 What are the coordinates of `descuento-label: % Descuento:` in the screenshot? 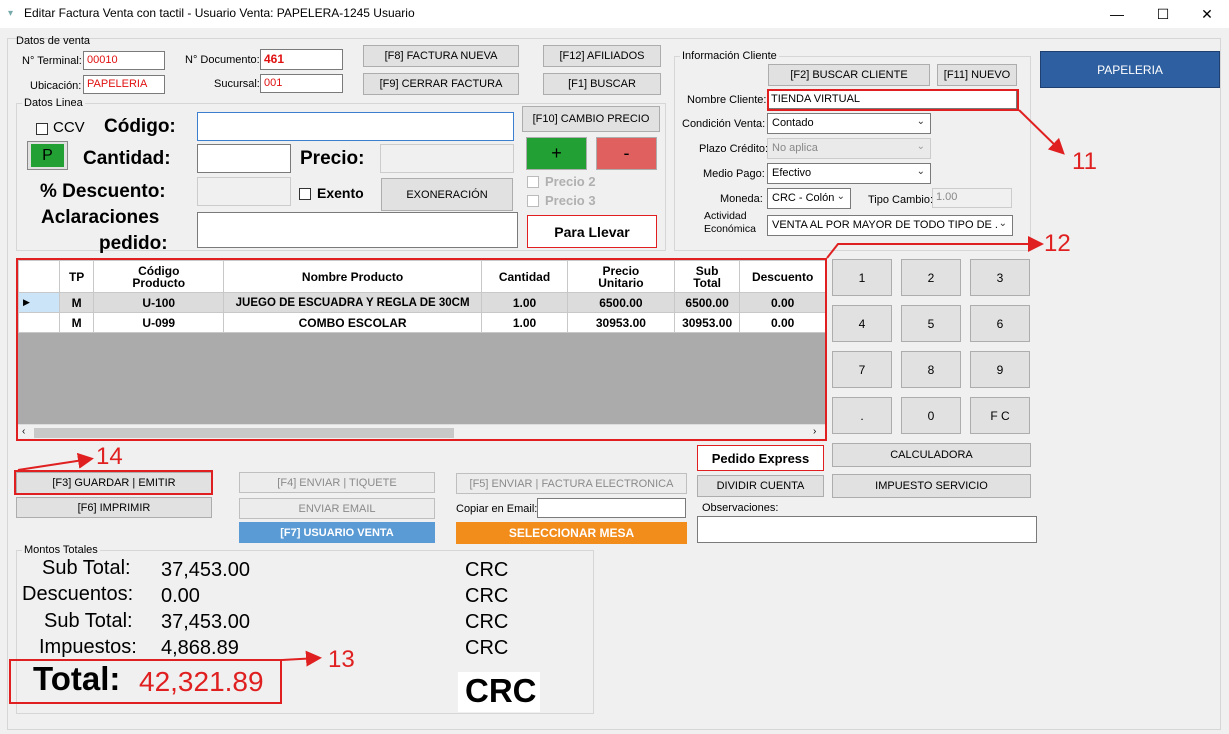 It's located at (103, 191).